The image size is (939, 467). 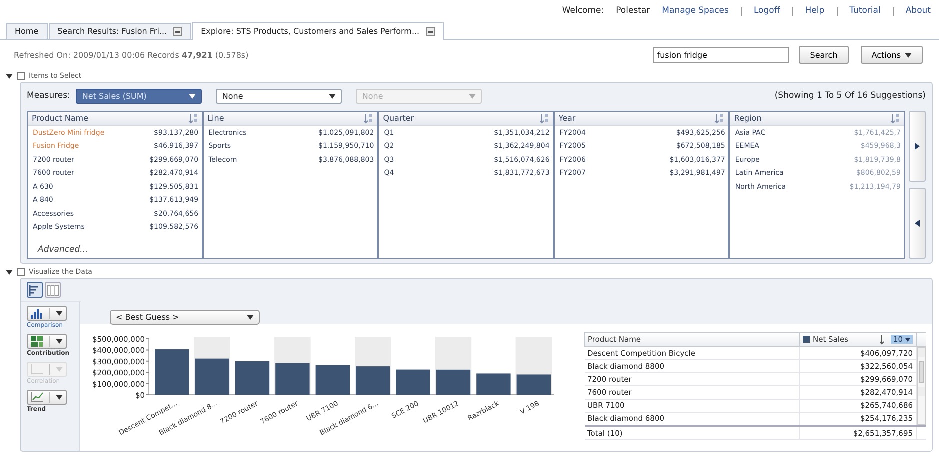 I want to click on column-header: Quarter, so click(x=398, y=118).